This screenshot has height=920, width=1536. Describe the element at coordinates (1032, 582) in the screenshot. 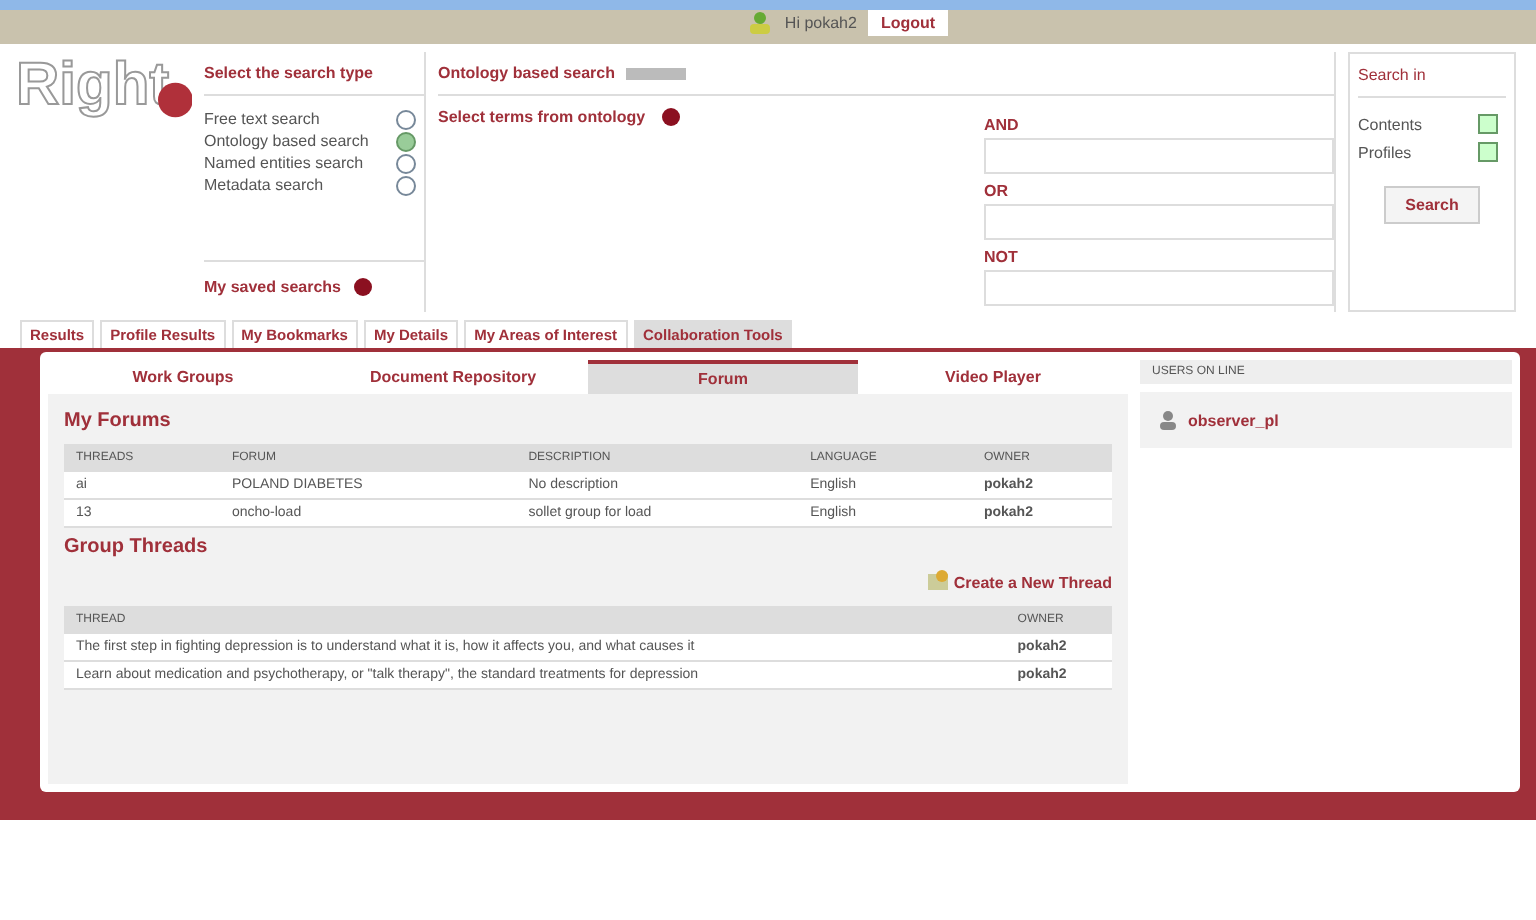

I see `create-thread-link: Create a New Thread` at that location.